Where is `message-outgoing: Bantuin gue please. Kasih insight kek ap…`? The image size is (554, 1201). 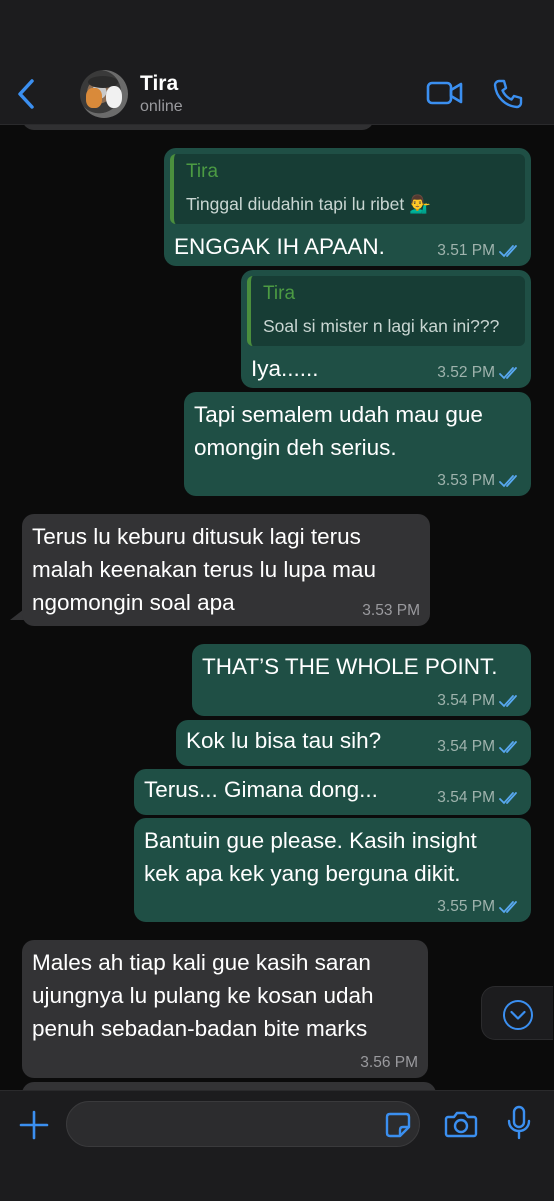 message-outgoing: Bantuin gue please. Kasih insight kek ap… is located at coordinates (332, 870).